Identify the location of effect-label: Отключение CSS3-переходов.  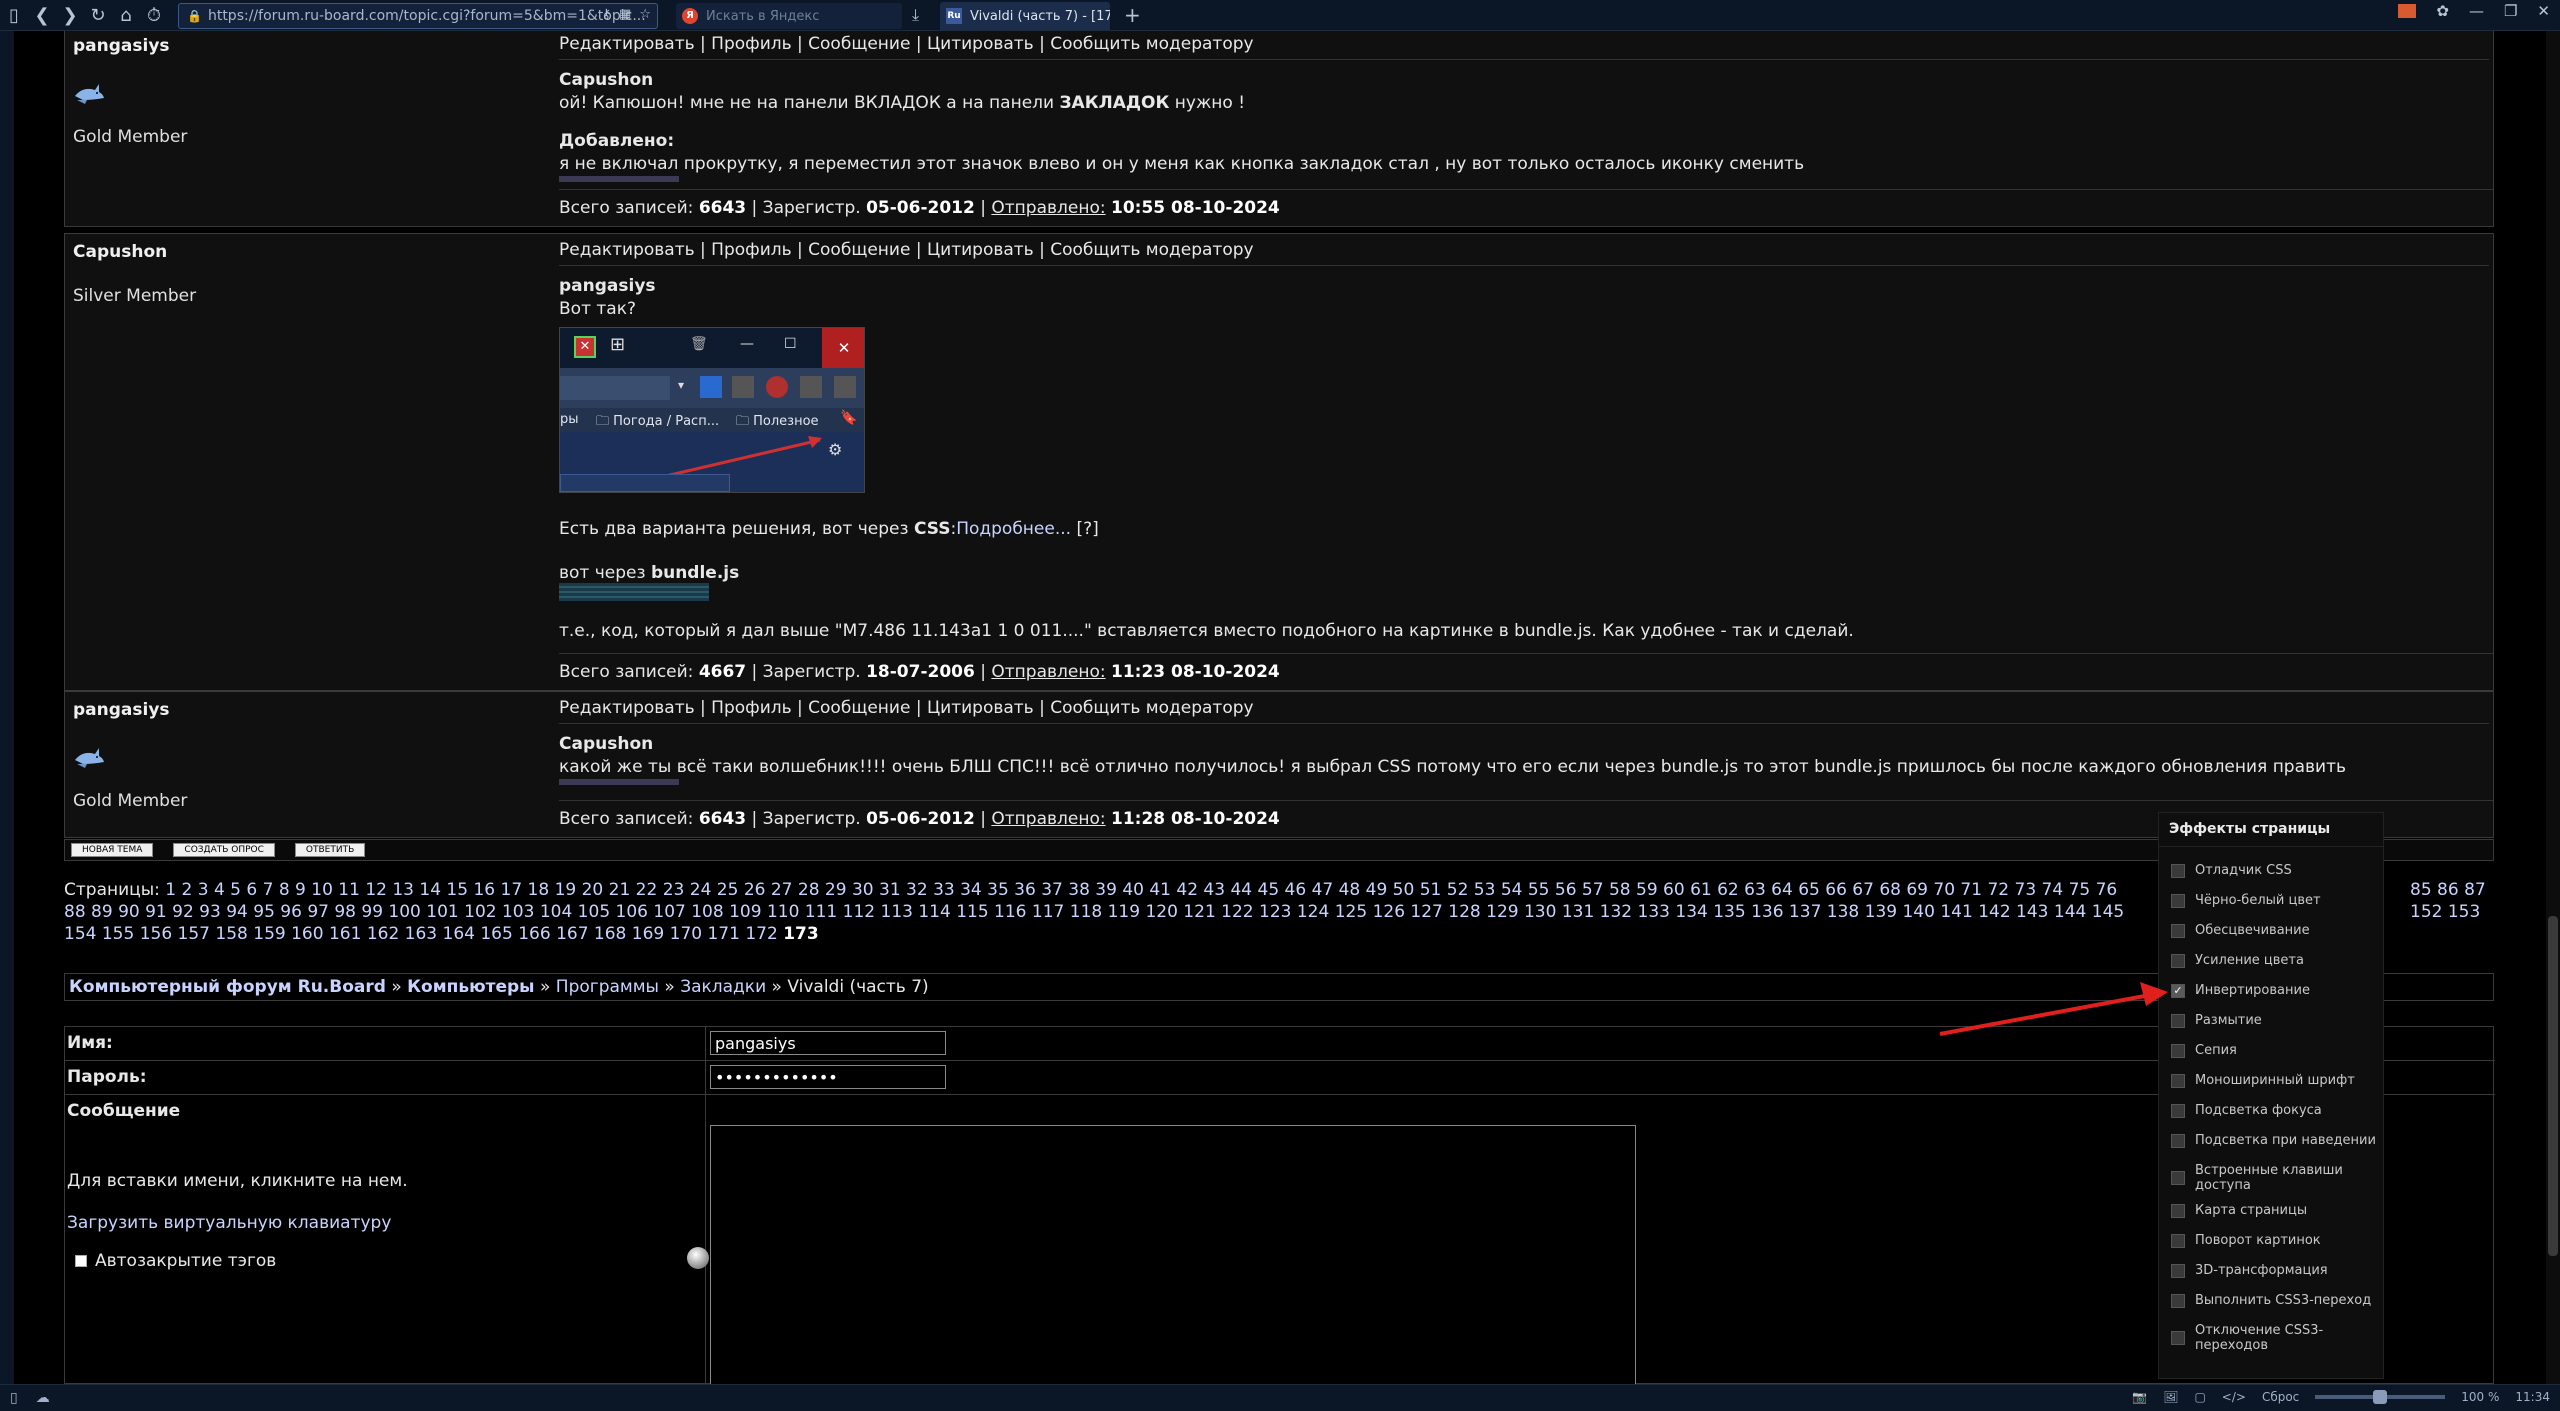
(2259, 1338).